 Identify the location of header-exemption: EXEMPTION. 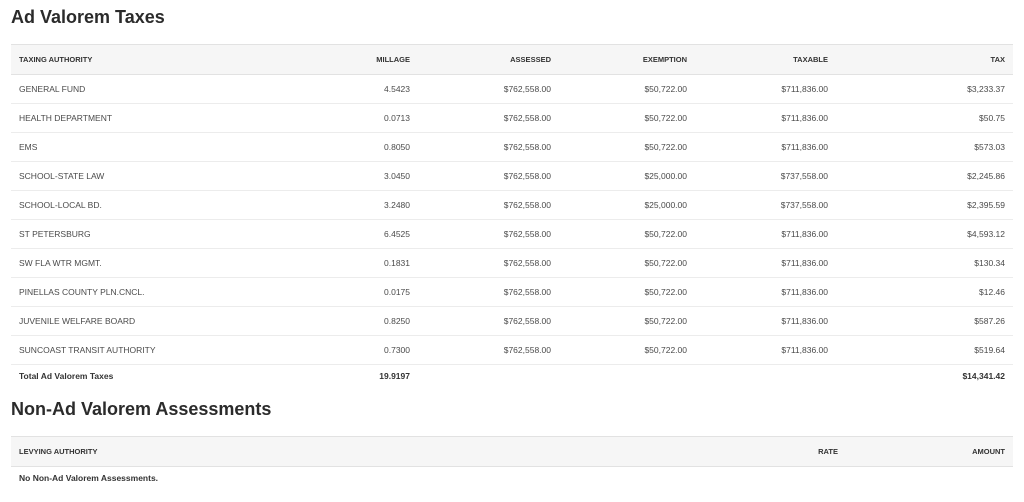
(627, 59).